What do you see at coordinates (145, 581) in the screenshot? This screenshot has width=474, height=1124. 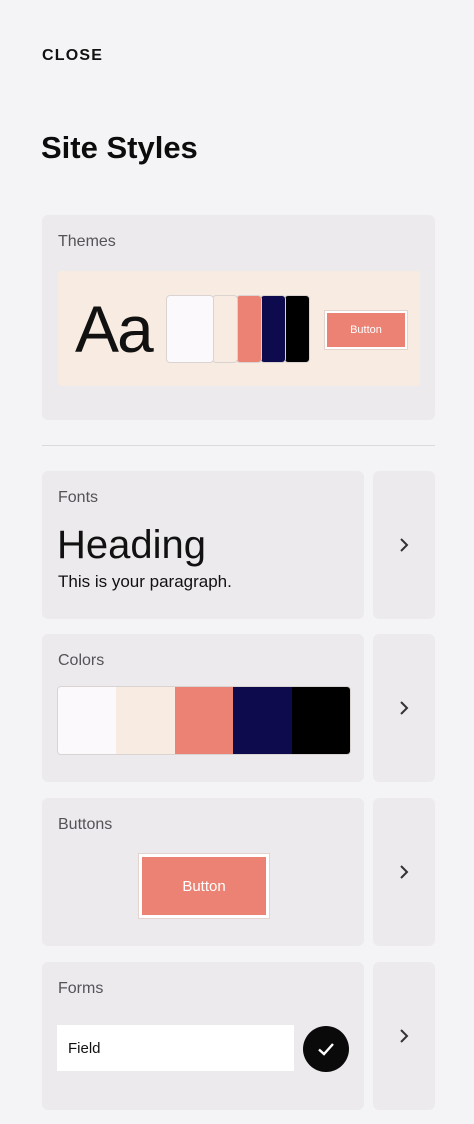 I see `font-paragraph-sample: This is your paragraph.` at bounding box center [145, 581].